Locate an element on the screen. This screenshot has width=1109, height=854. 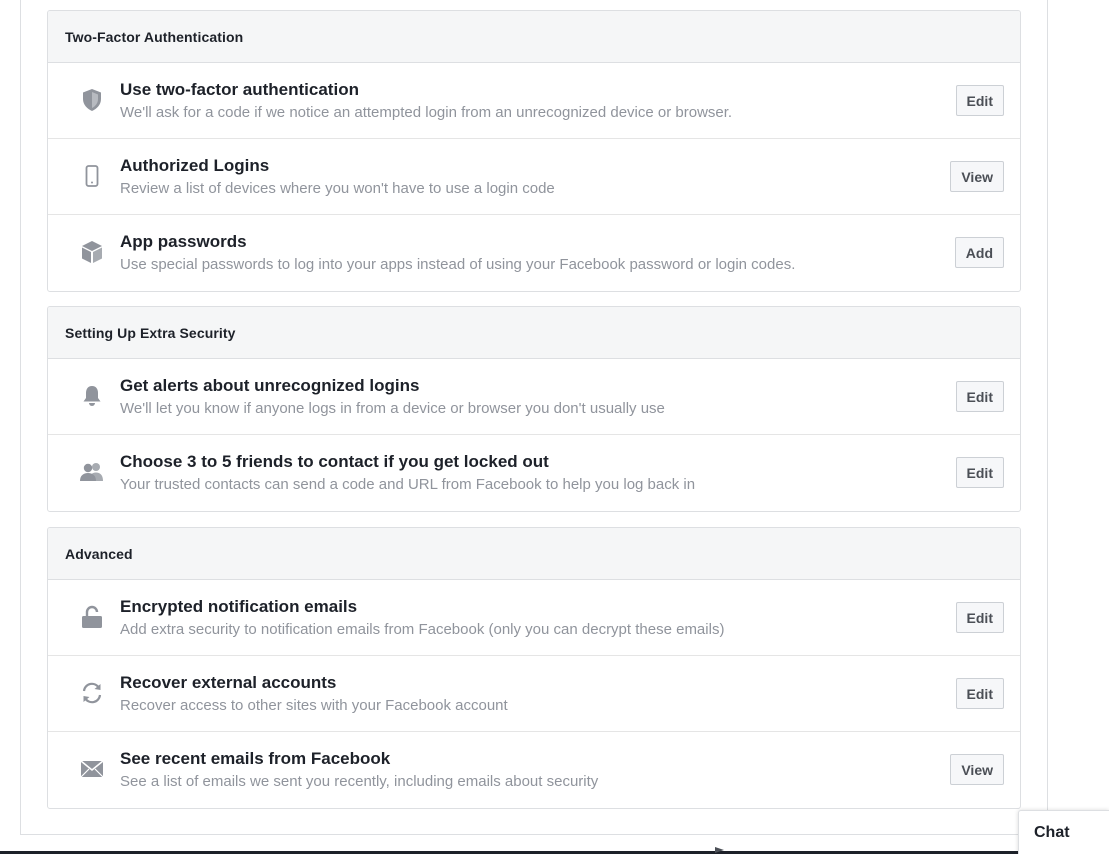
section-header: Advanced is located at coordinates (534, 554).